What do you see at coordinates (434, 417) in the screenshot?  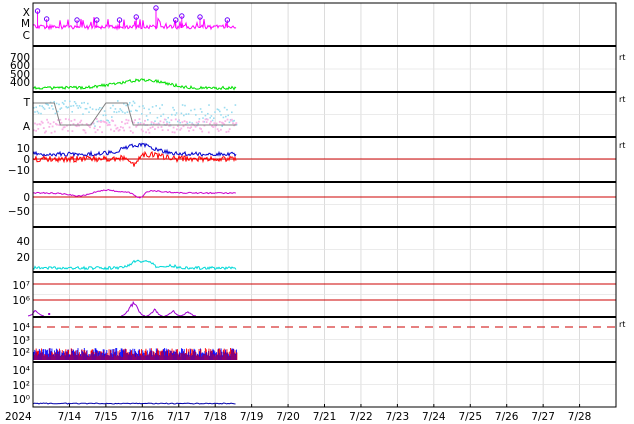 I see `x-tick-label: 7/24` at bounding box center [434, 417].